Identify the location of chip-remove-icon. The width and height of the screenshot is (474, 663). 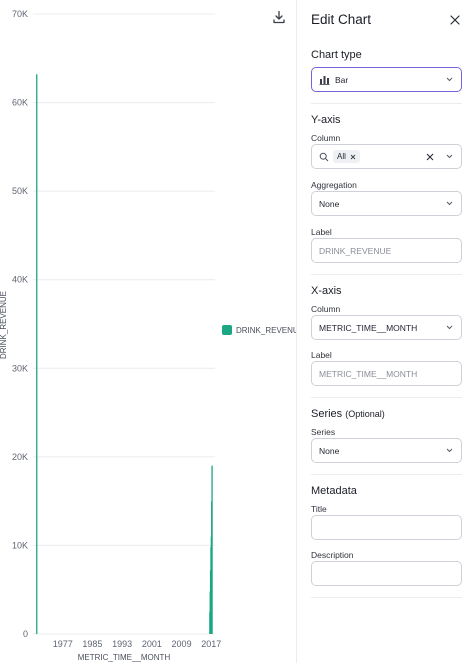
(353, 157).